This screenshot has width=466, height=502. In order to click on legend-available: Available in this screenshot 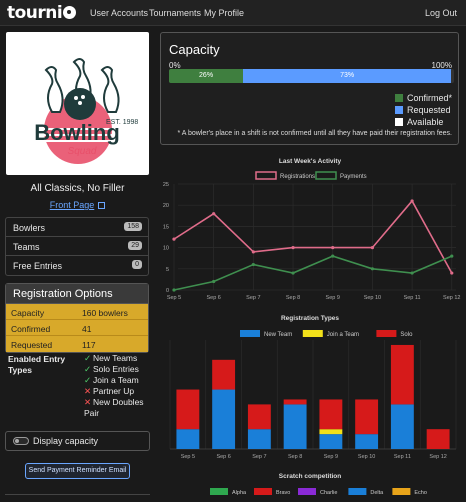, I will do `click(423, 122)`.